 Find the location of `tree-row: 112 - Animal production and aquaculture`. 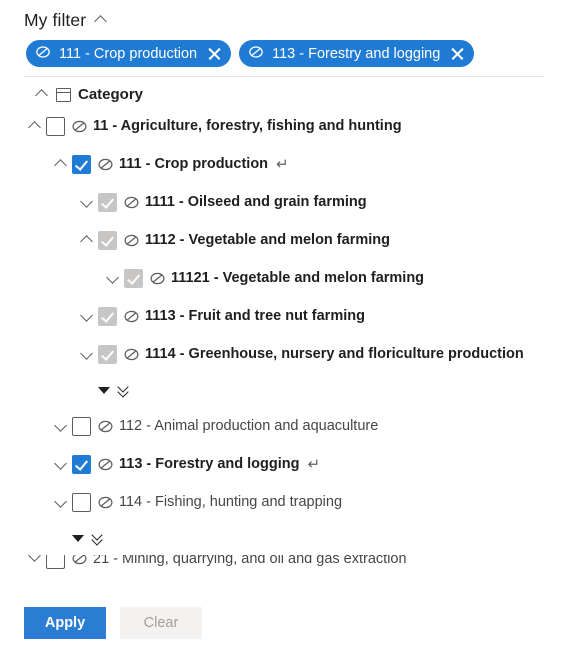

tree-row: 112 - Animal production and aquaculture is located at coordinates (281, 426).